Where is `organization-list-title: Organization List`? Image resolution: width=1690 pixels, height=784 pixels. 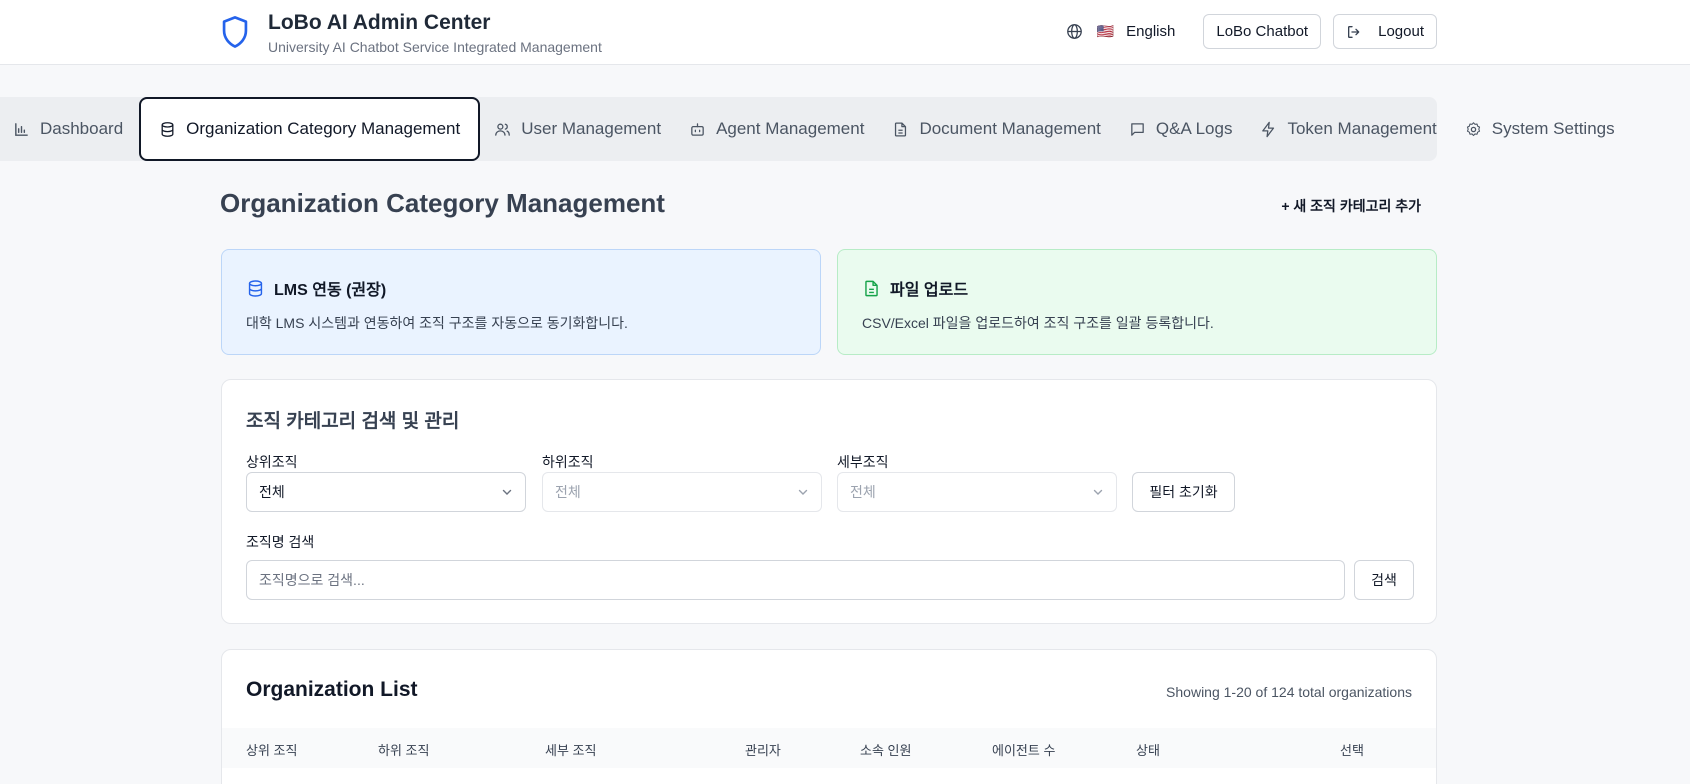
organization-list-title: Organization List is located at coordinates (332, 689).